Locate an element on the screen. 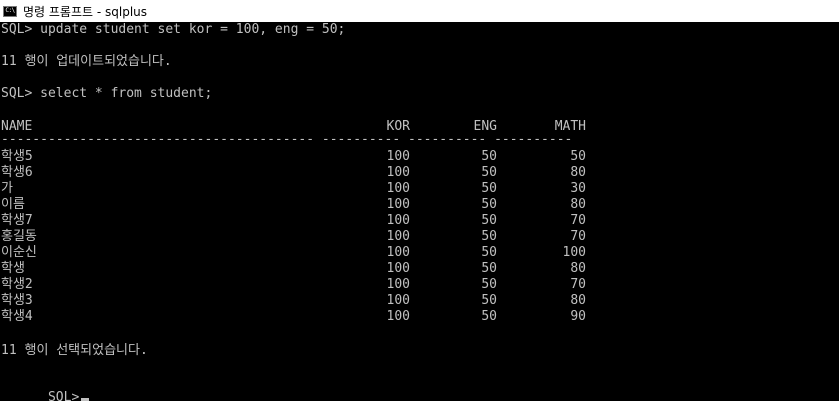 The height and width of the screenshot is (401, 839). table-row: 학생2 100 50 70 is located at coordinates (301, 285).